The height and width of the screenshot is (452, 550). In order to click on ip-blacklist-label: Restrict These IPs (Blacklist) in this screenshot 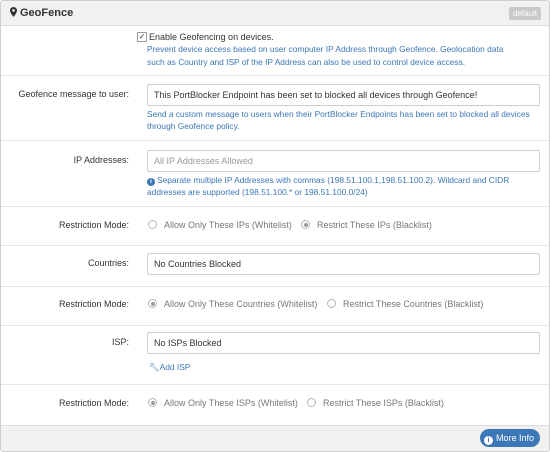, I will do `click(374, 225)`.